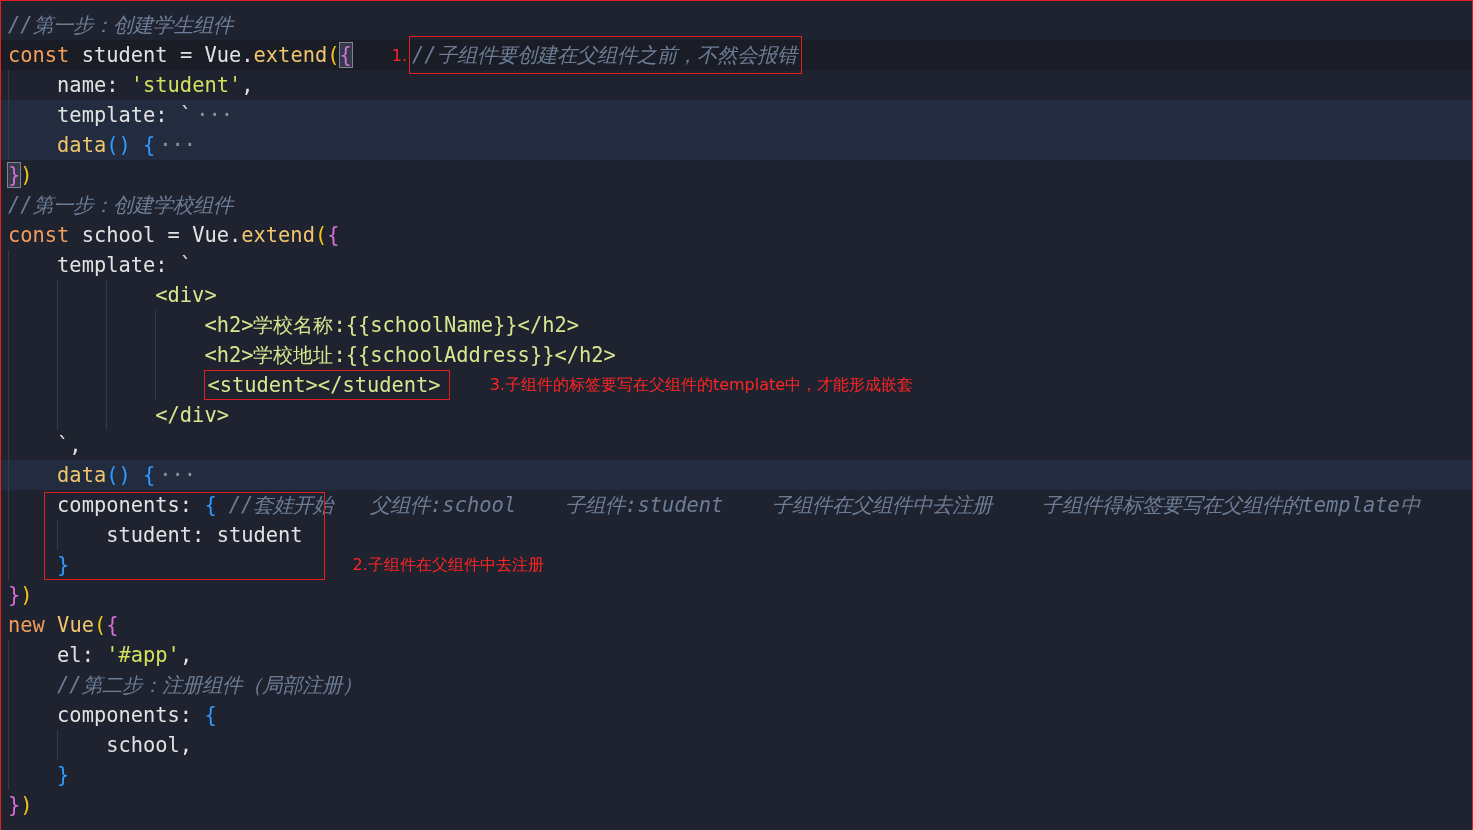 This screenshot has width=1473, height=830. What do you see at coordinates (149, 745) in the screenshot?
I see `code-text: school,` at bounding box center [149, 745].